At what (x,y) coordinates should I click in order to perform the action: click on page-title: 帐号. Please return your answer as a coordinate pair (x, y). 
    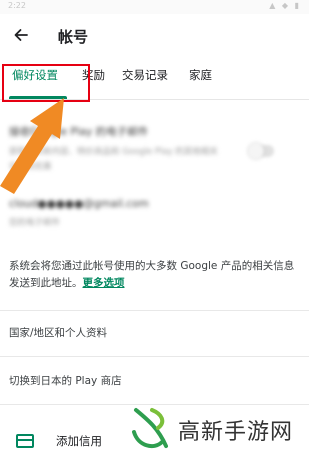
    Looking at the image, I should click on (73, 37).